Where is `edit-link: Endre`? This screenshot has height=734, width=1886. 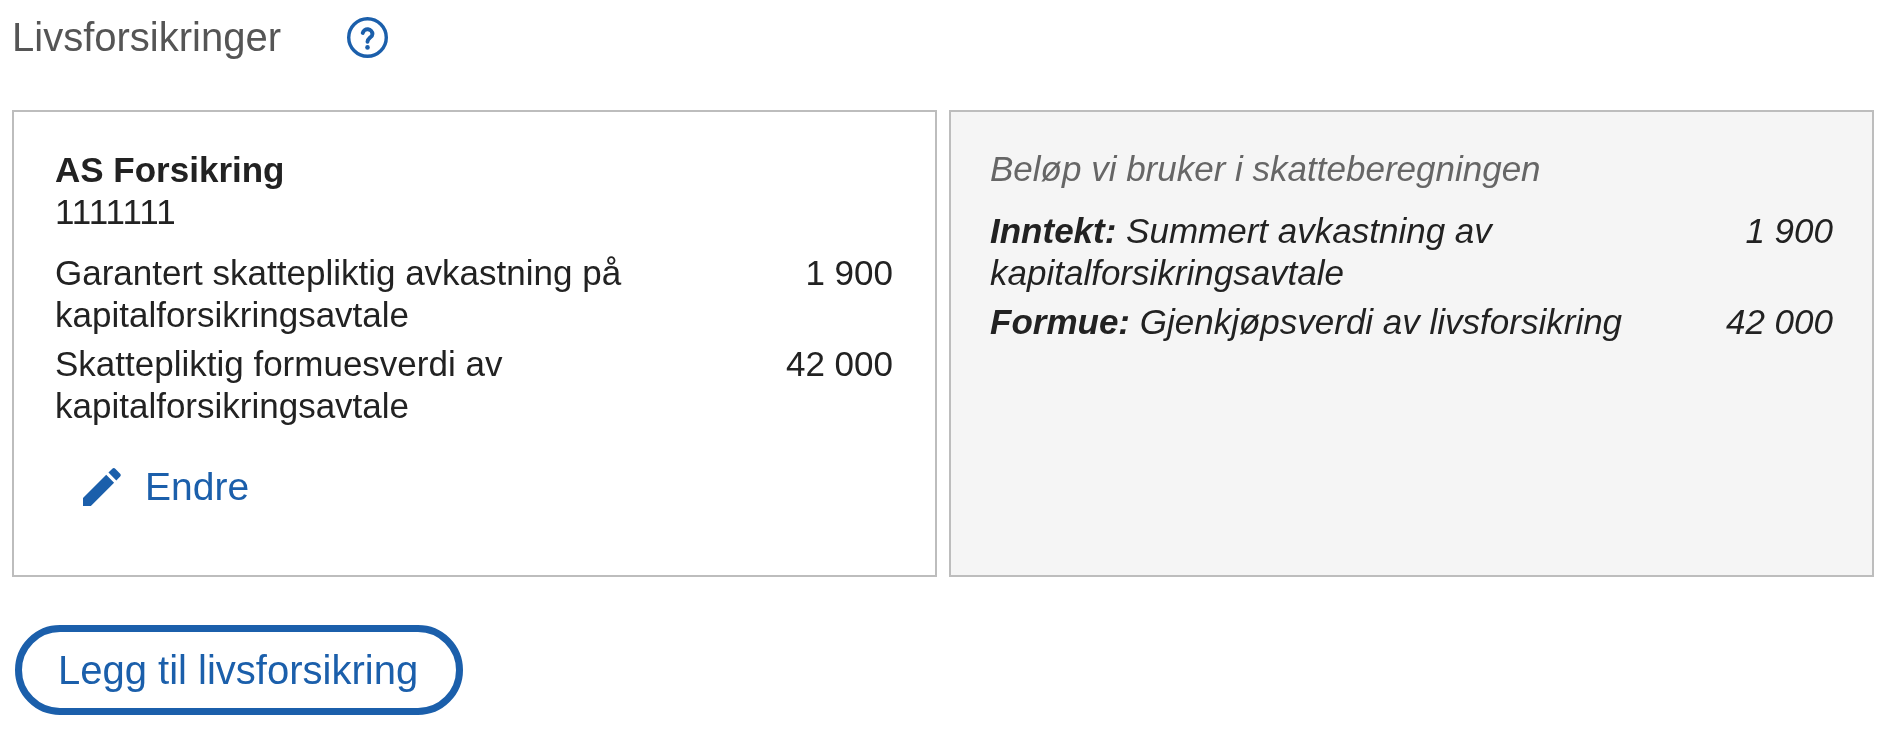 edit-link: Endre is located at coordinates (166, 487).